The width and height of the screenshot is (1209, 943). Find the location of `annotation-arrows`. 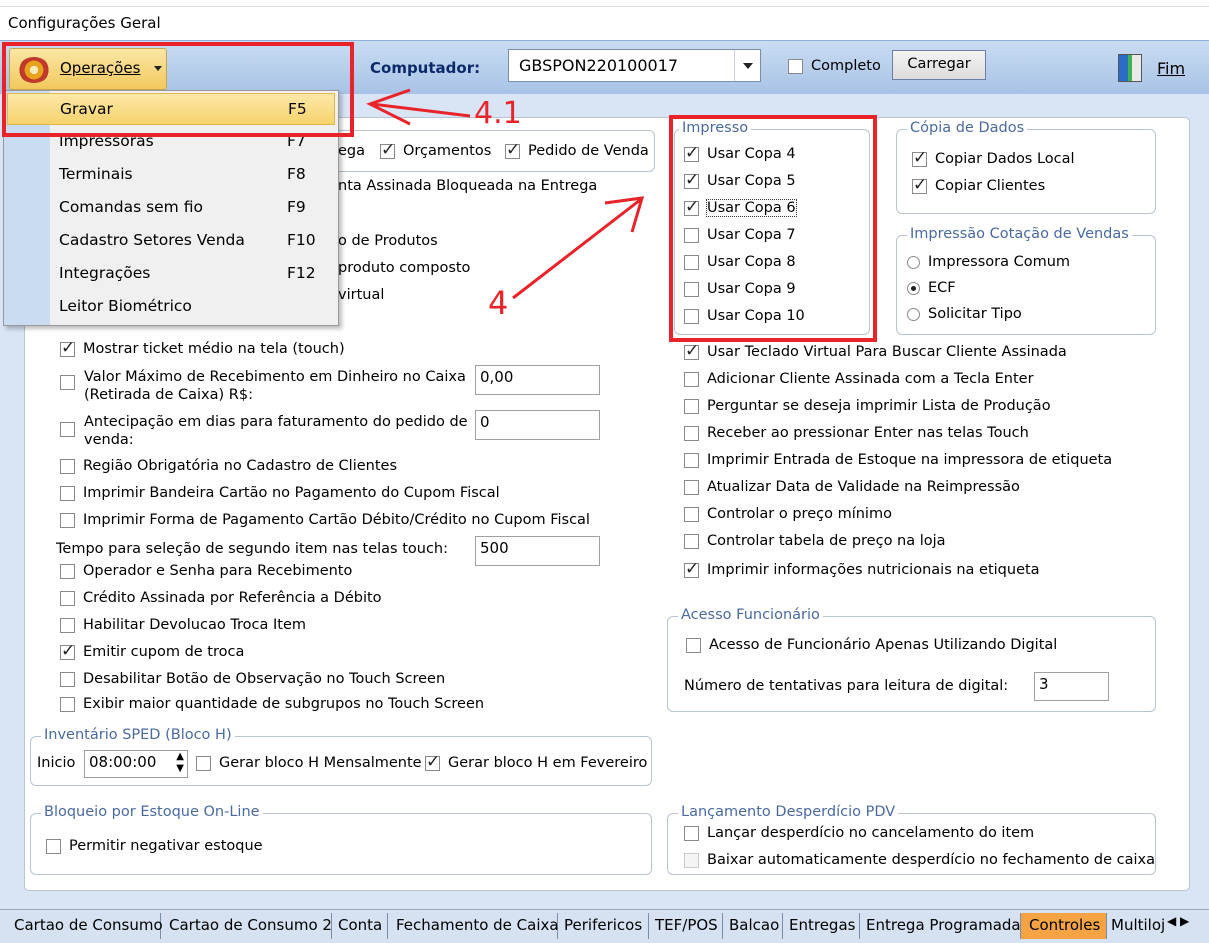

annotation-arrows is located at coordinates (505, 194).